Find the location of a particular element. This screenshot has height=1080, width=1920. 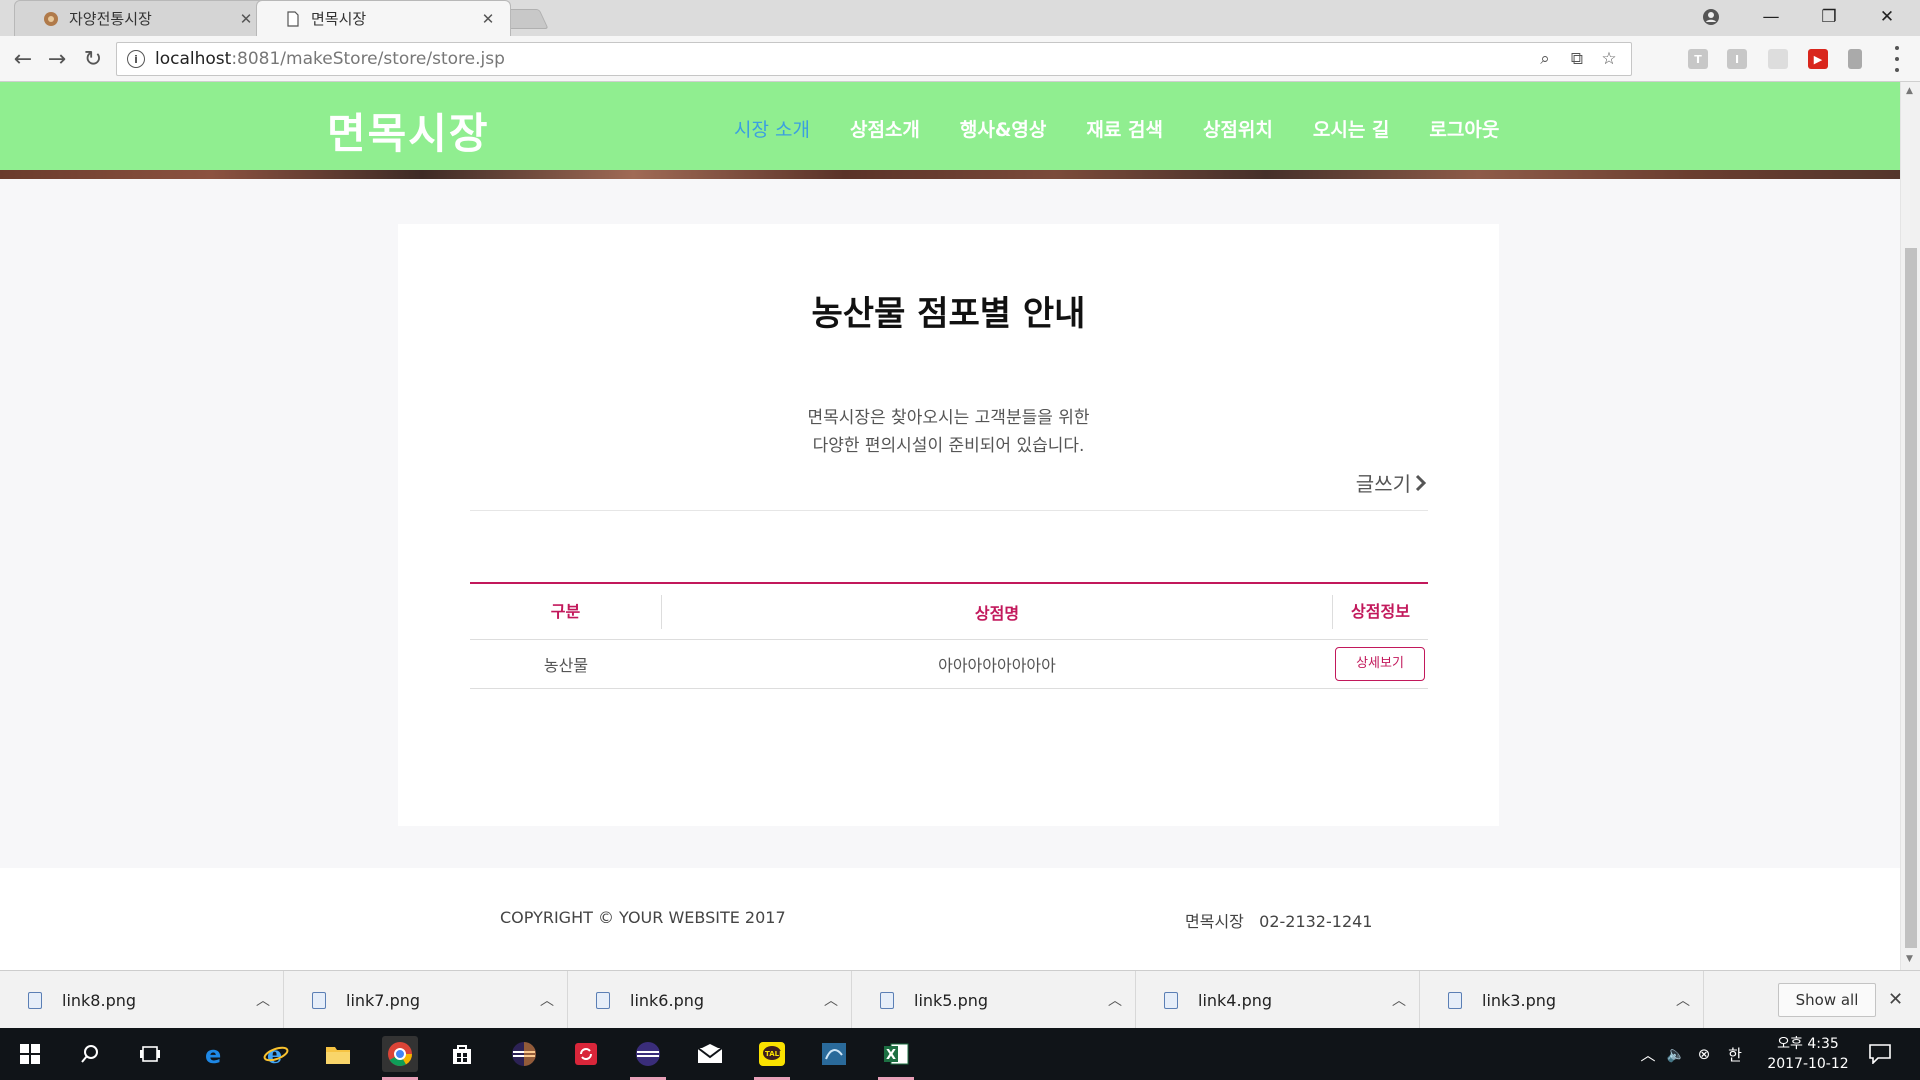

nav-events-video: 행사&영상 is located at coordinates (1003, 128).